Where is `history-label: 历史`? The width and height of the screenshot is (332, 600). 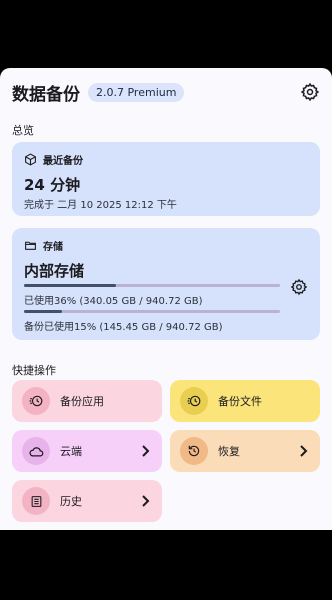 history-label: 历史 is located at coordinates (71, 501).